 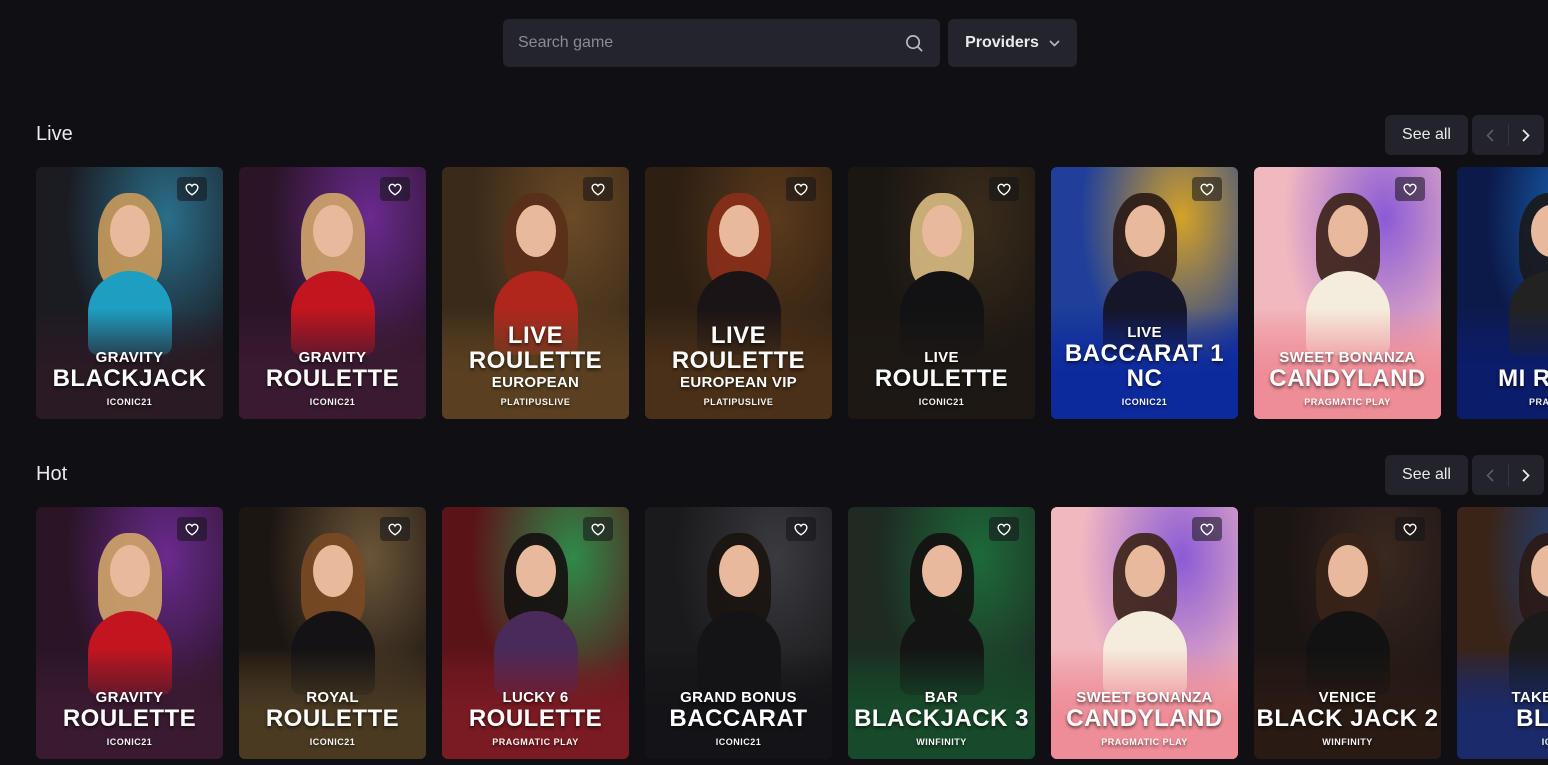 What do you see at coordinates (1144, 332) in the screenshot?
I see `game-subtitle: LIVE` at bounding box center [1144, 332].